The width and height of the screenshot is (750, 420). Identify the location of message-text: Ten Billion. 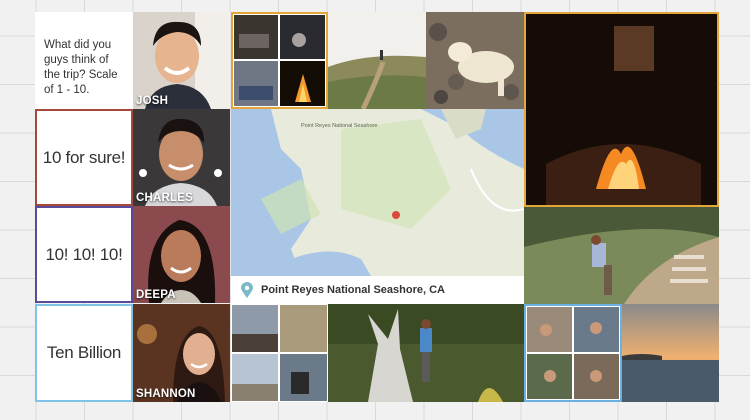
(84, 352).